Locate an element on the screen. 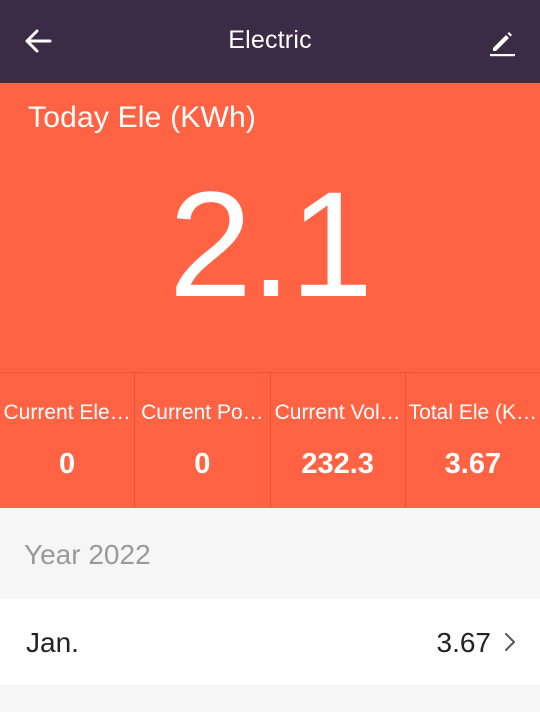 The width and height of the screenshot is (540, 712). stat-current-power: Current Po… 0 is located at coordinates (202, 440).